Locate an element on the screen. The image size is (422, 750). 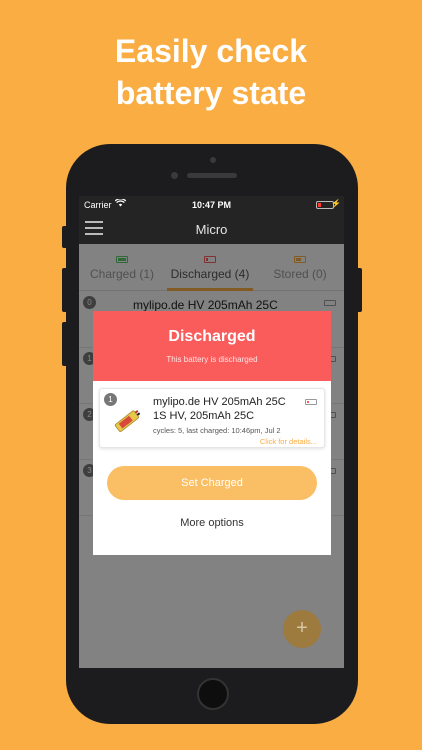
headline-line-1: Easily check is located at coordinates (211, 51).